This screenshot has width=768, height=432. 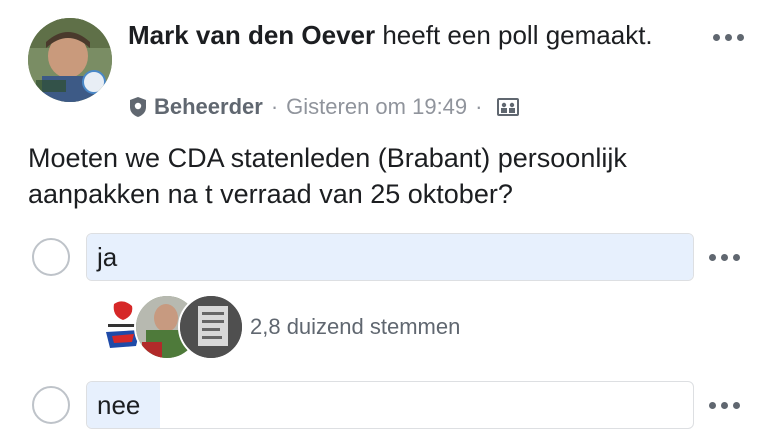 I want to click on voter-avatar, so click(x=211, y=327).